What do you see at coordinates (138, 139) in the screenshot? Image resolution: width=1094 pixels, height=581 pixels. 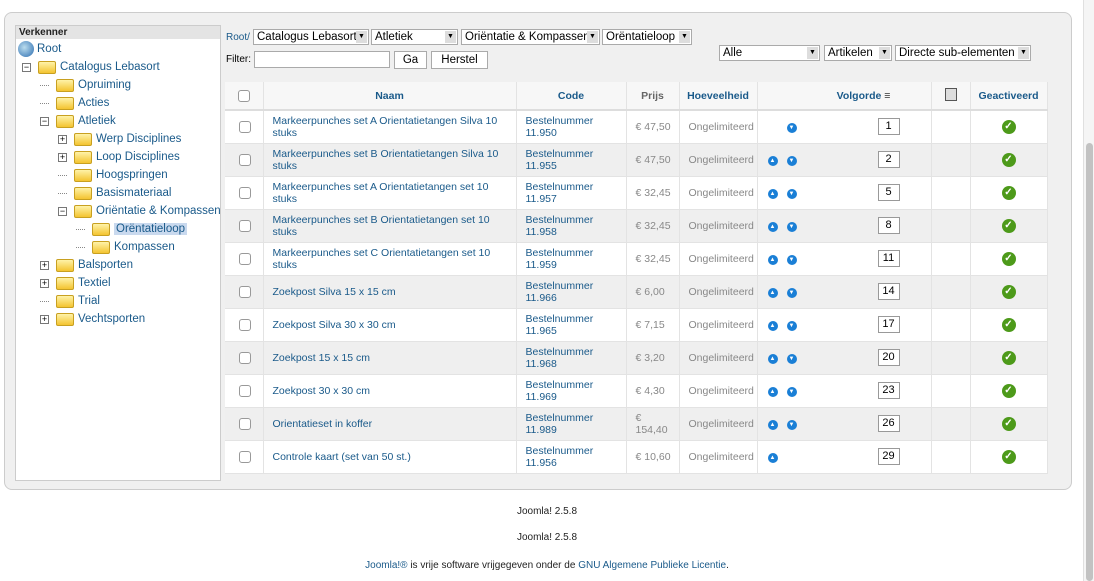 I see `tree-node-label: Werp Disciplines` at bounding box center [138, 139].